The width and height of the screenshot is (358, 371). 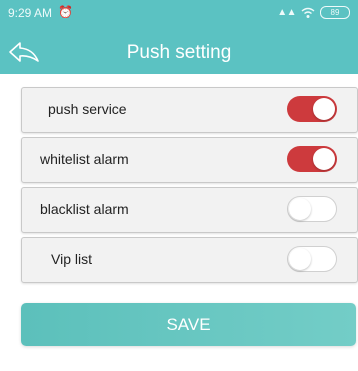 I want to click on vip-list-toggle, so click(x=312, y=259).